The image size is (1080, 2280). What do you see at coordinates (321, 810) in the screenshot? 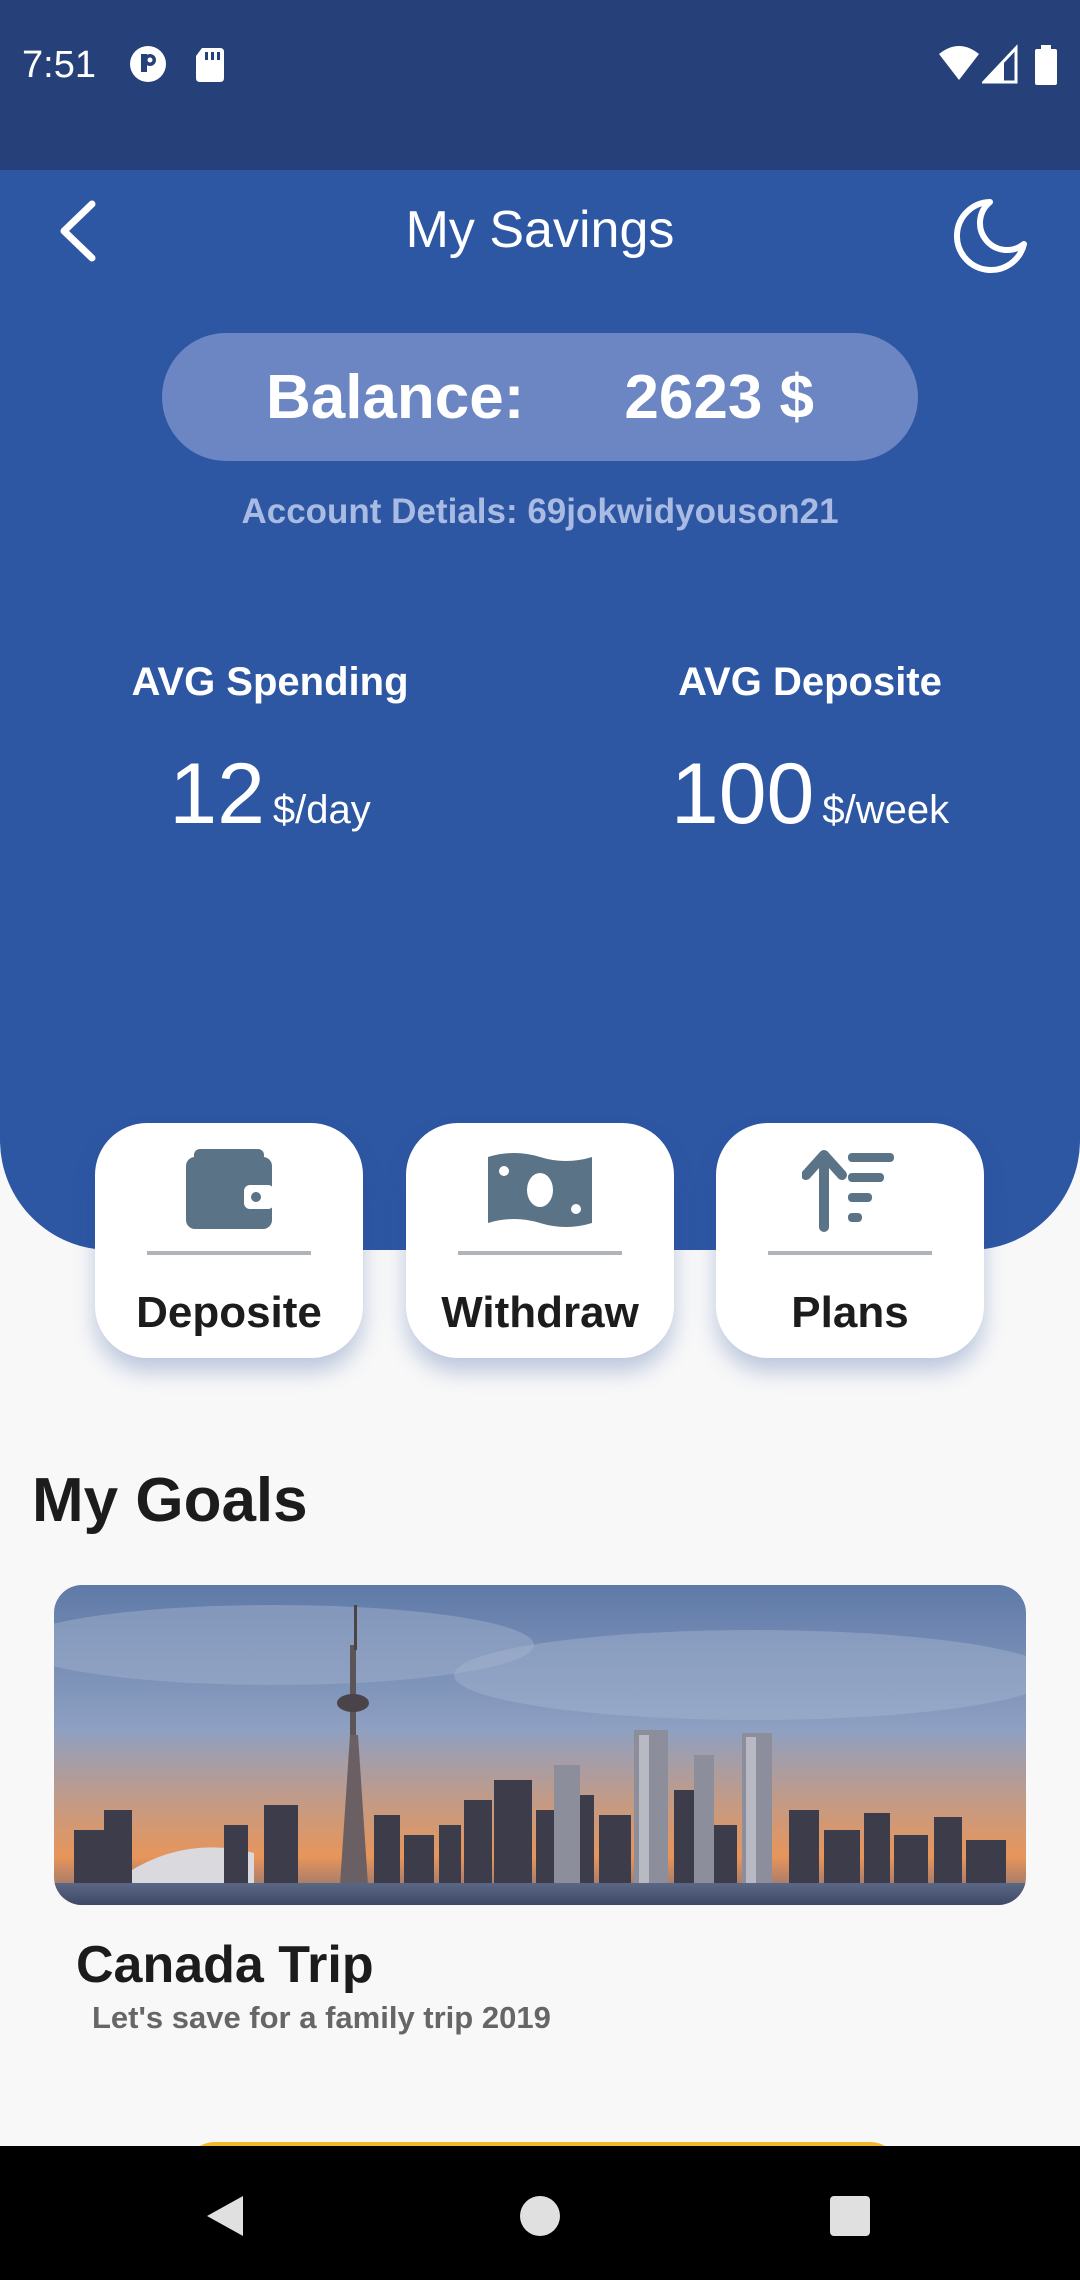
I see `avg-spending-unit: $/day` at bounding box center [321, 810].